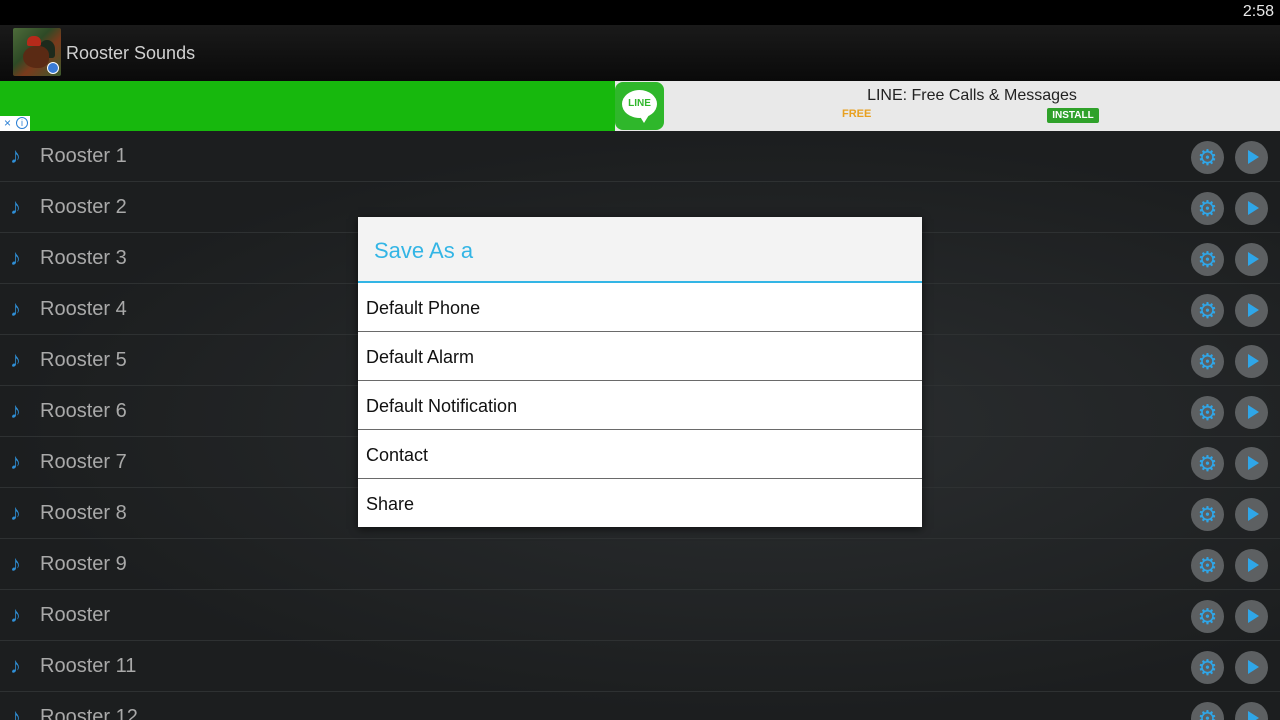 Image resolution: width=1280 pixels, height=720 pixels. What do you see at coordinates (424, 250) in the screenshot?
I see `dialog-title: Save As a` at bounding box center [424, 250].